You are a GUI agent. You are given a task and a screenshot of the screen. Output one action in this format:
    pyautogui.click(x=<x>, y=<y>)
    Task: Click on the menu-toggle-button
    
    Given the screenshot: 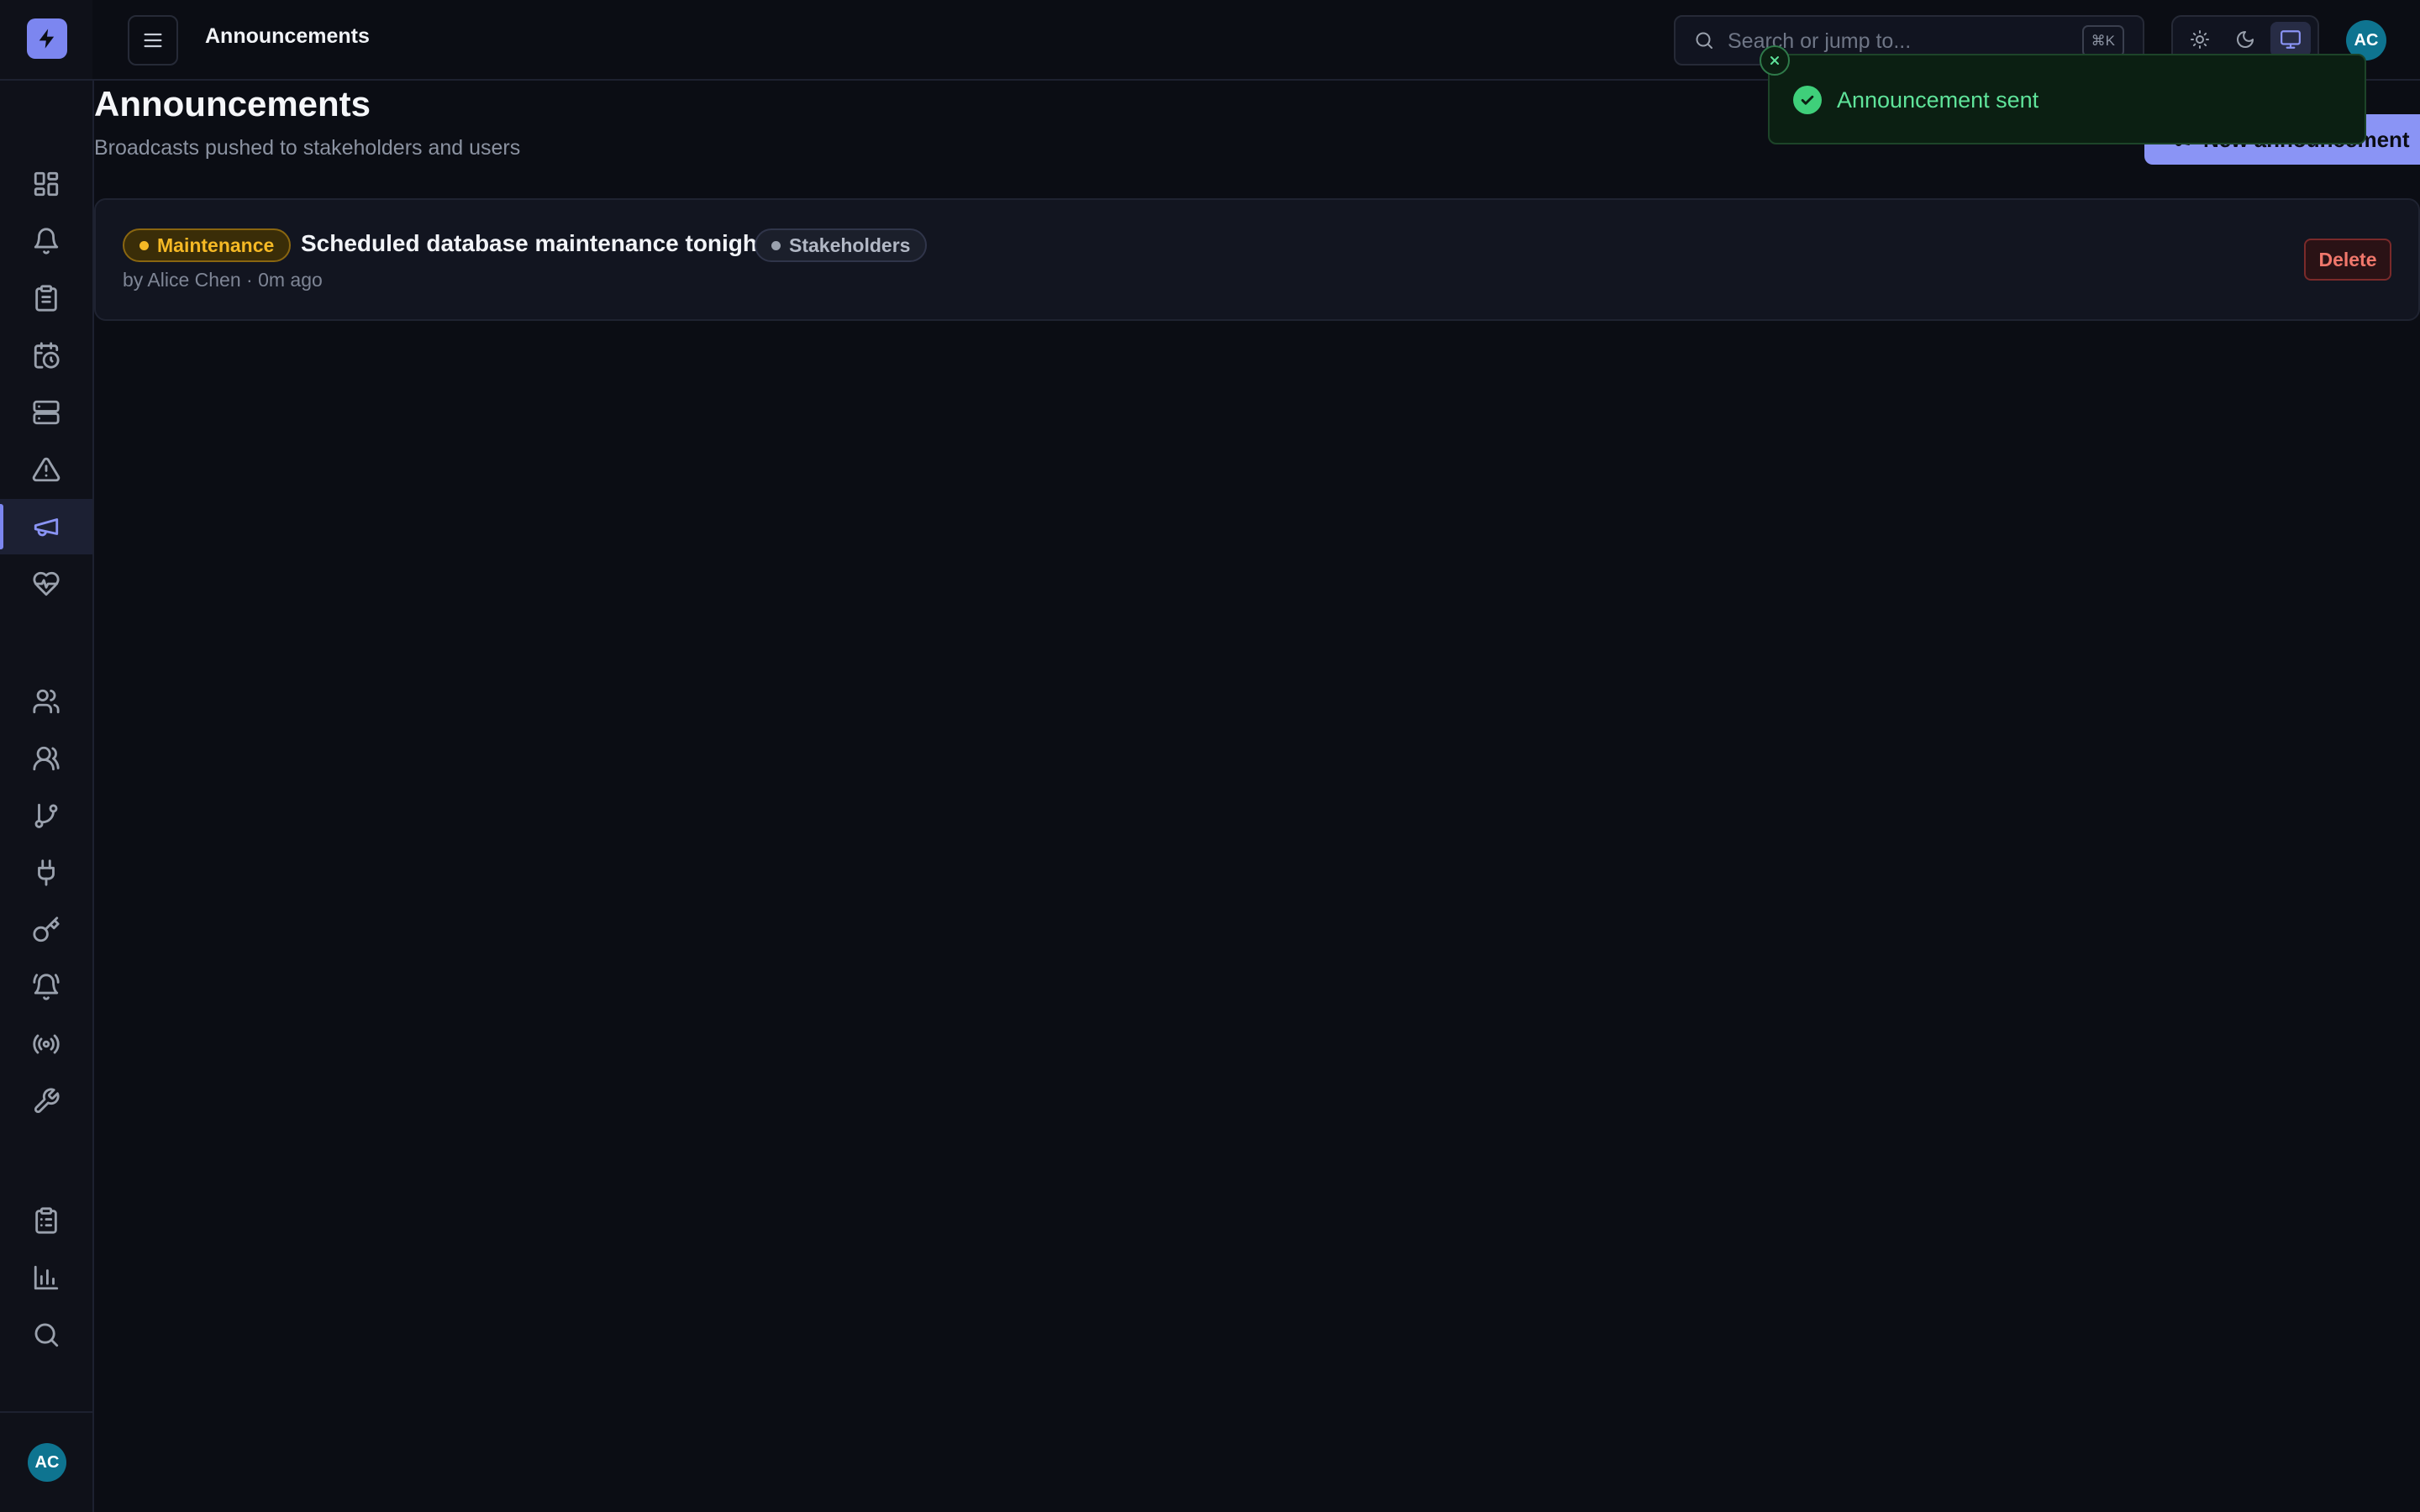 What is the action you would take?
    pyautogui.click(x=153, y=40)
    